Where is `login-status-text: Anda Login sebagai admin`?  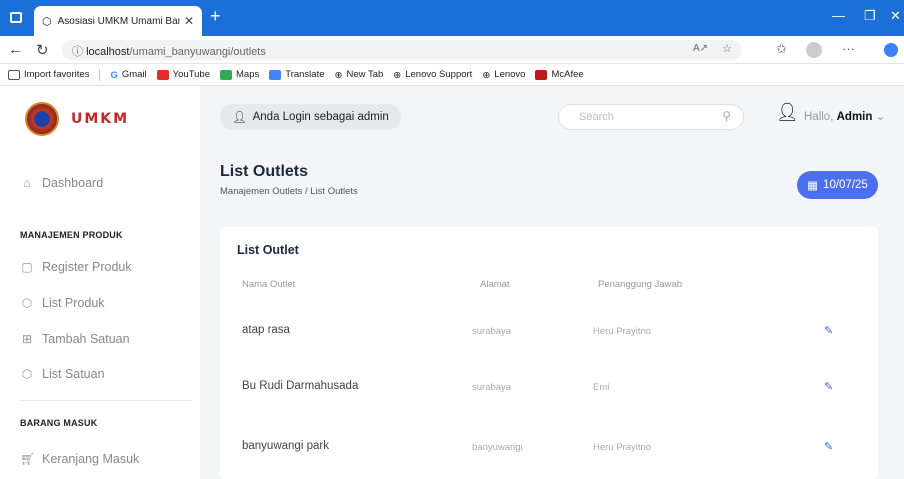 login-status-text: Anda Login sebagai admin is located at coordinates (320, 117).